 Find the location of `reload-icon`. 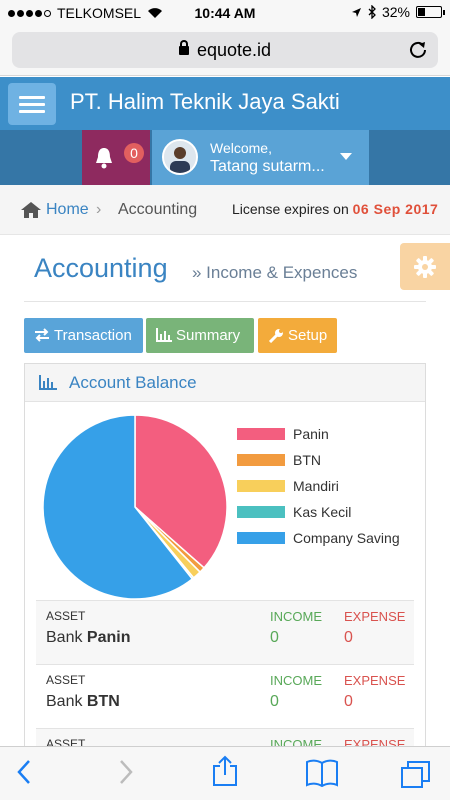

reload-icon is located at coordinates (418, 49).